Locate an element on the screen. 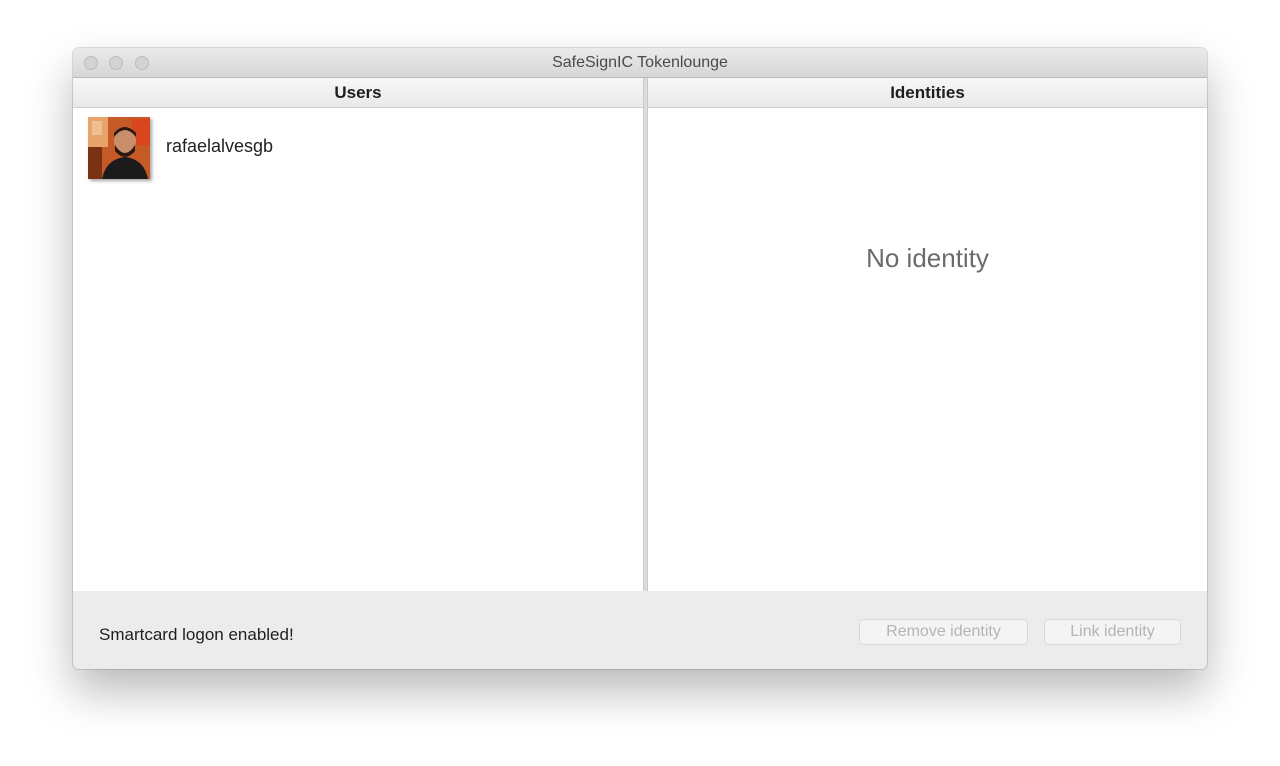  remove-identity-button: Remove identity is located at coordinates (943, 632).